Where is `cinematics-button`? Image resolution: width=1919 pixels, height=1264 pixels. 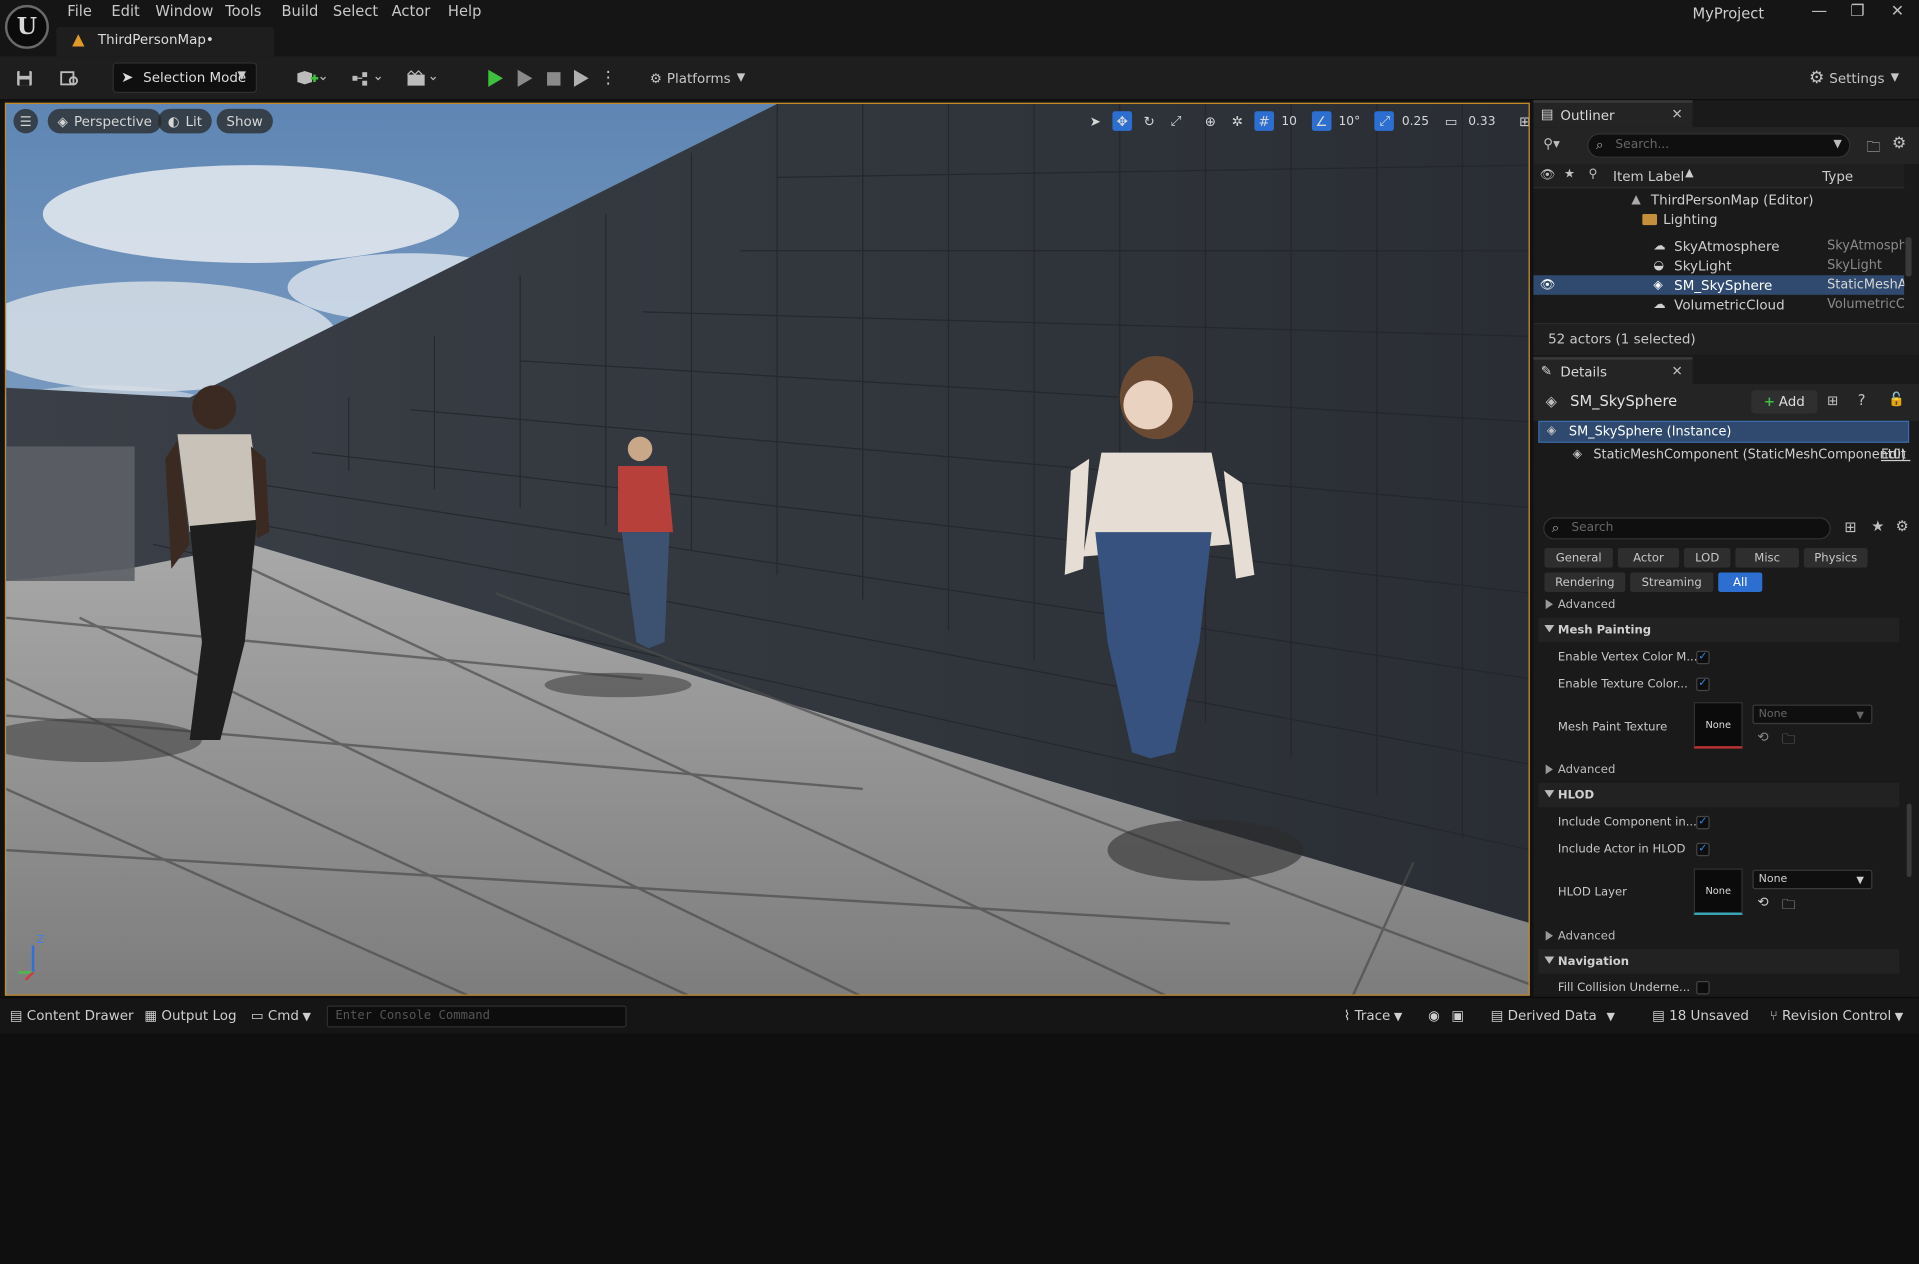
cinematics-button is located at coordinates (420, 78).